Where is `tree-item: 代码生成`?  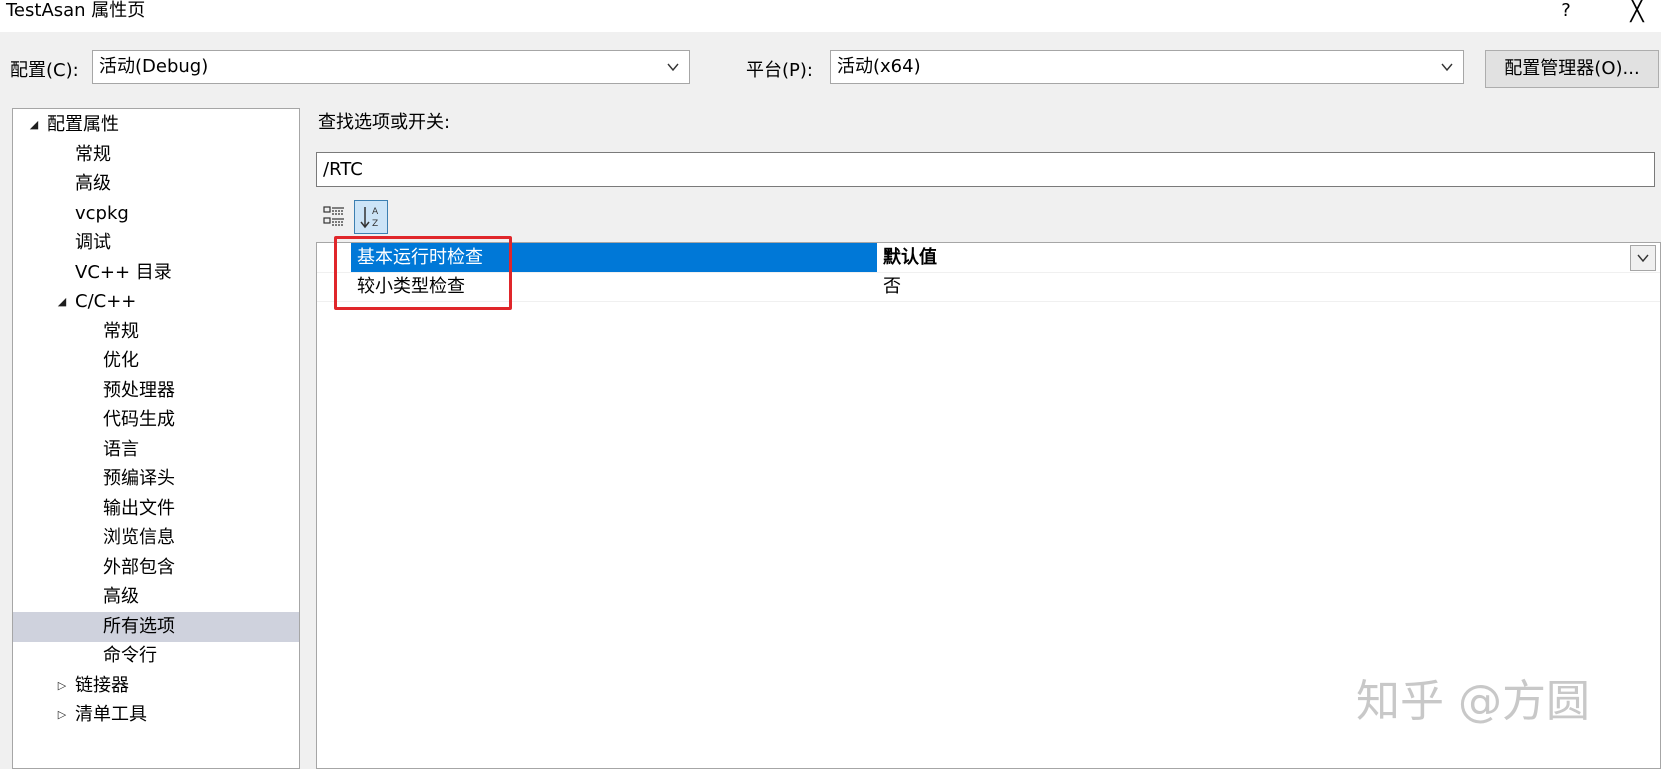 tree-item: 代码生成 is located at coordinates (156, 420).